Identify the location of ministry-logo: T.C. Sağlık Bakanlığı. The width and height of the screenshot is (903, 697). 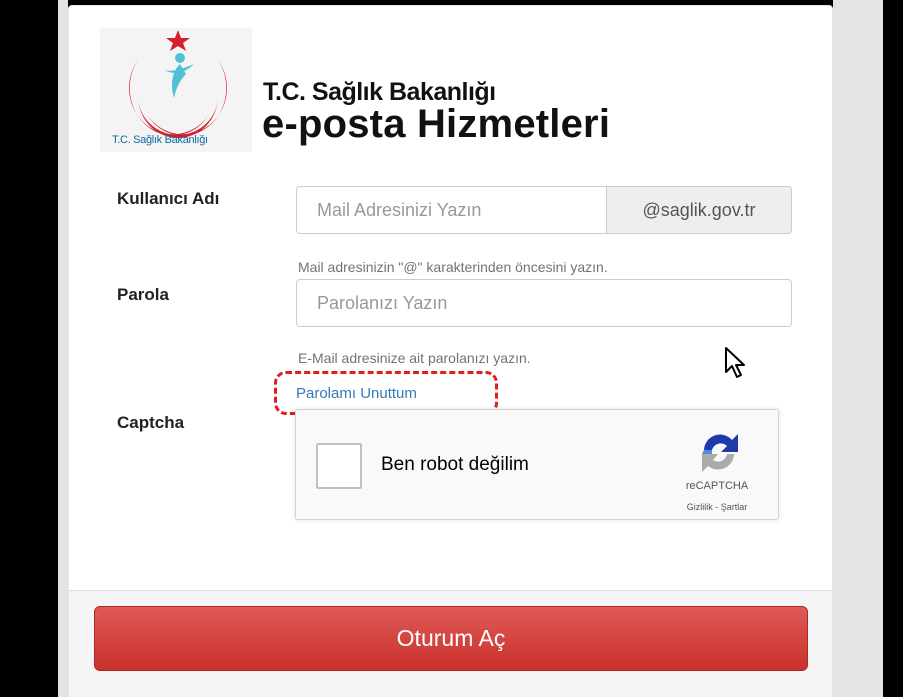
(176, 90).